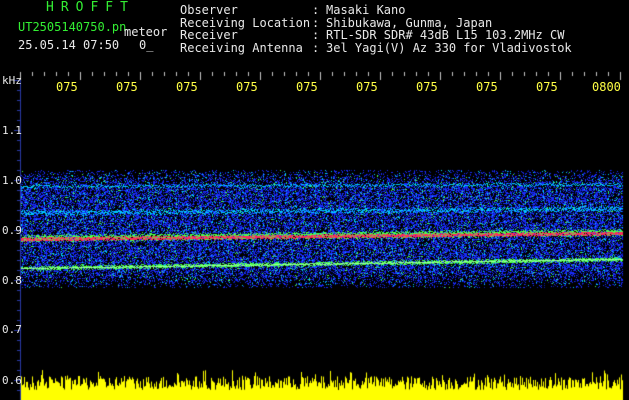 Image resolution: width=629 pixels, height=400 pixels. Describe the element at coordinates (12, 130) in the screenshot. I see `y-tick-label: 1.1` at that location.